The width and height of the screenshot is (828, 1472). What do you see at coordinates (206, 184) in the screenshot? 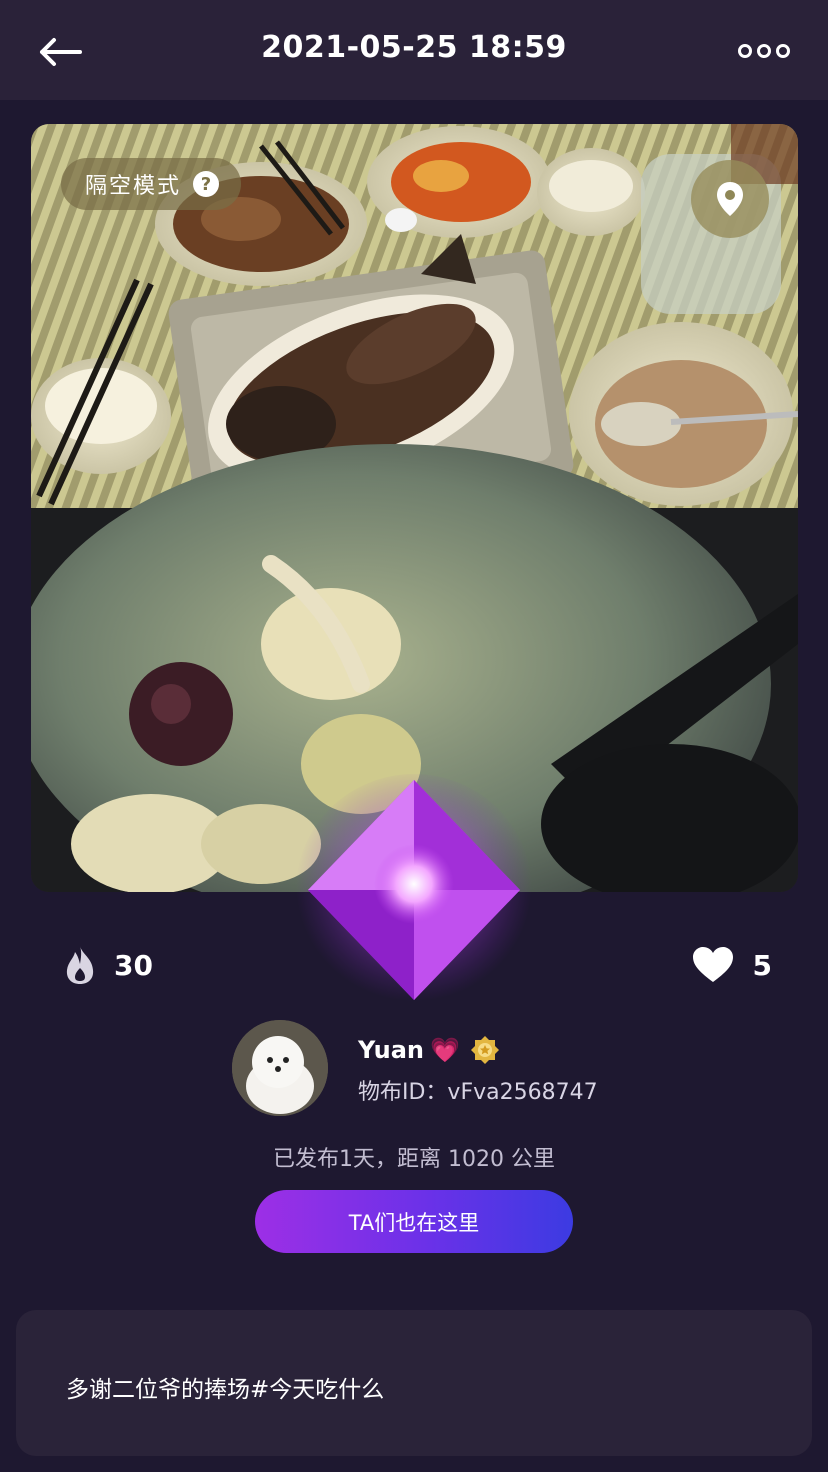
I see `help-icon: ?` at bounding box center [206, 184].